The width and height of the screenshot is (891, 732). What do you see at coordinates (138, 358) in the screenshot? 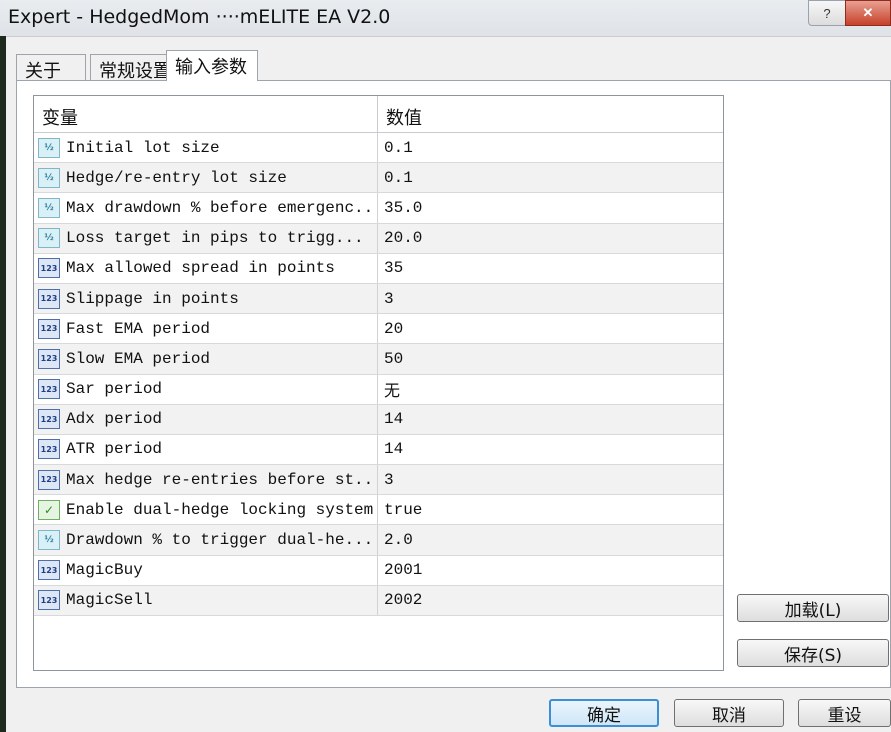
I see `parameter-name: Slow EMA period` at bounding box center [138, 358].